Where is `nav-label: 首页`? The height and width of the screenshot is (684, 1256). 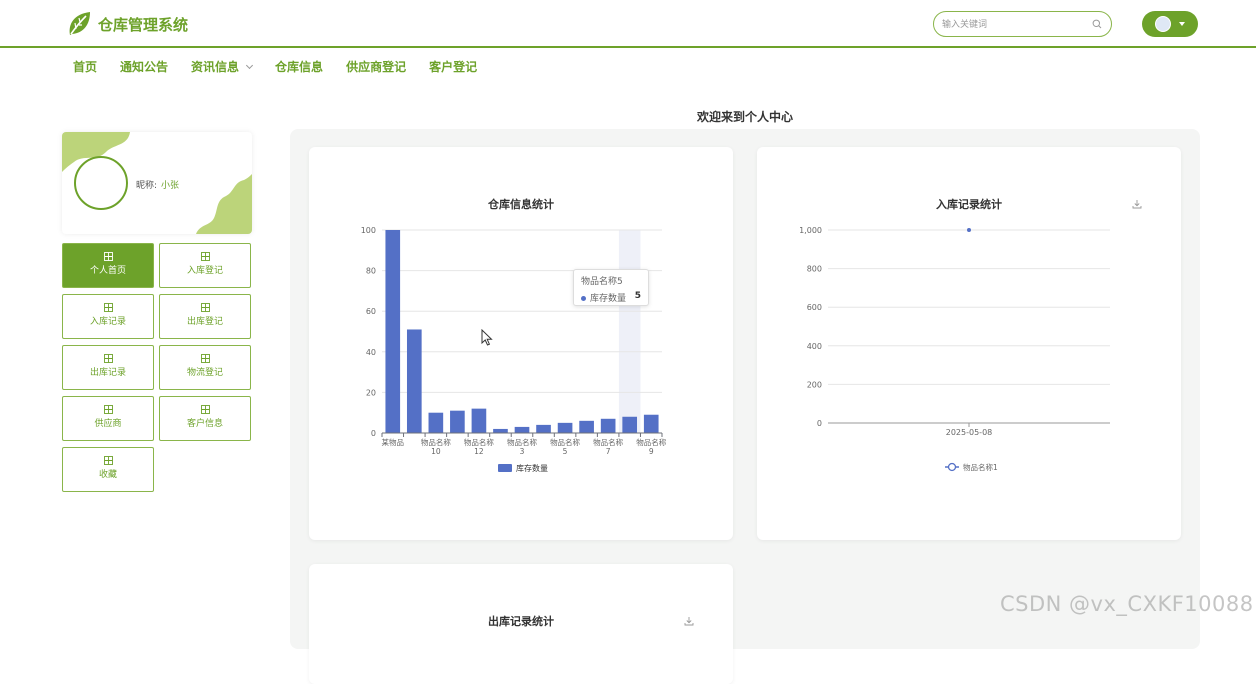 nav-label: 首页 is located at coordinates (85, 67).